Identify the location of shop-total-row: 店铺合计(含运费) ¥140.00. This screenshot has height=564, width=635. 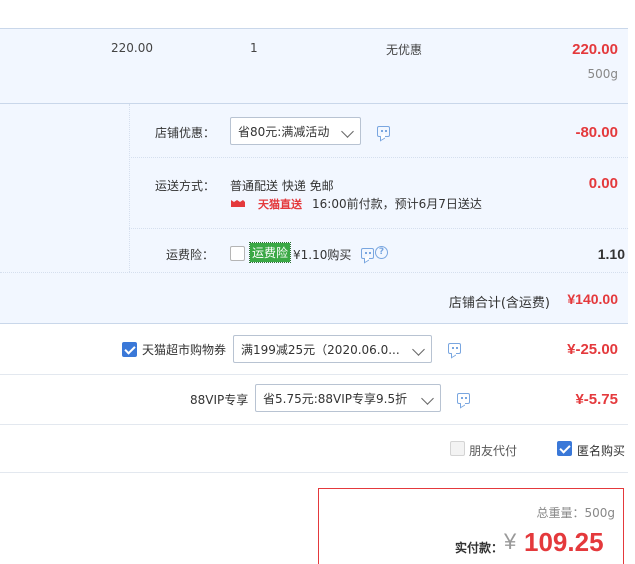
(314, 298).